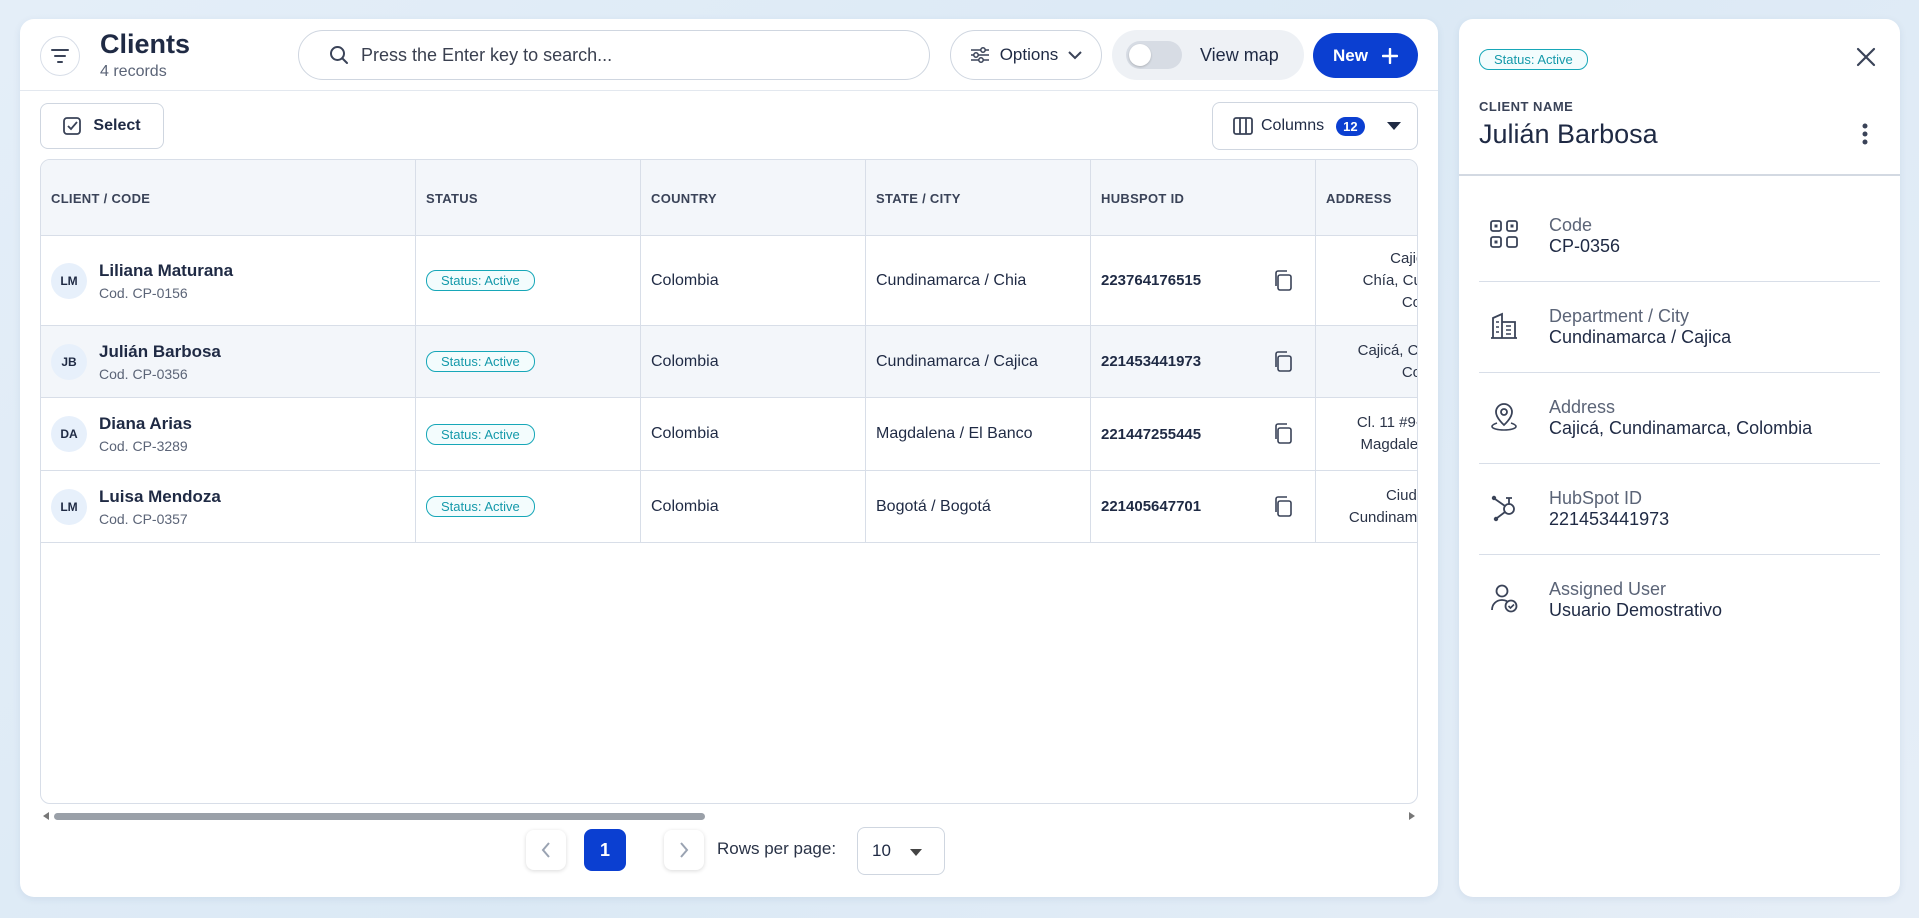 The image size is (1919, 918). Describe the element at coordinates (166, 270) in the screenshot. I see `client-name: Liliana Maturana` at that location.